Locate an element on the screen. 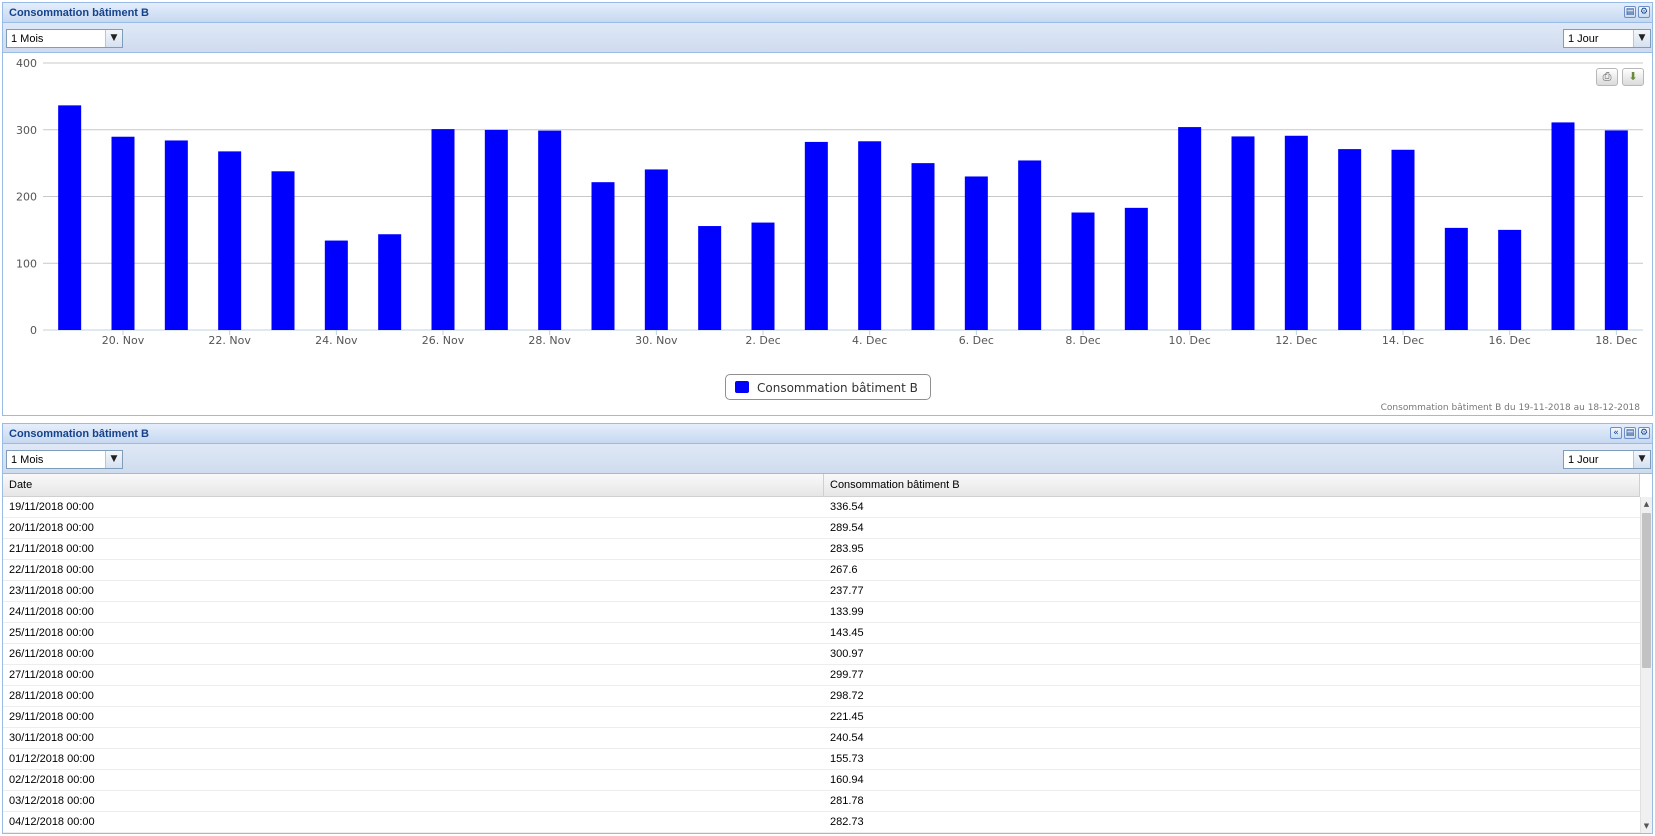 This screenshot has width=1655, height=836. date-cell: 02/12/2018 00:00 is located at coordinates (52, 780).